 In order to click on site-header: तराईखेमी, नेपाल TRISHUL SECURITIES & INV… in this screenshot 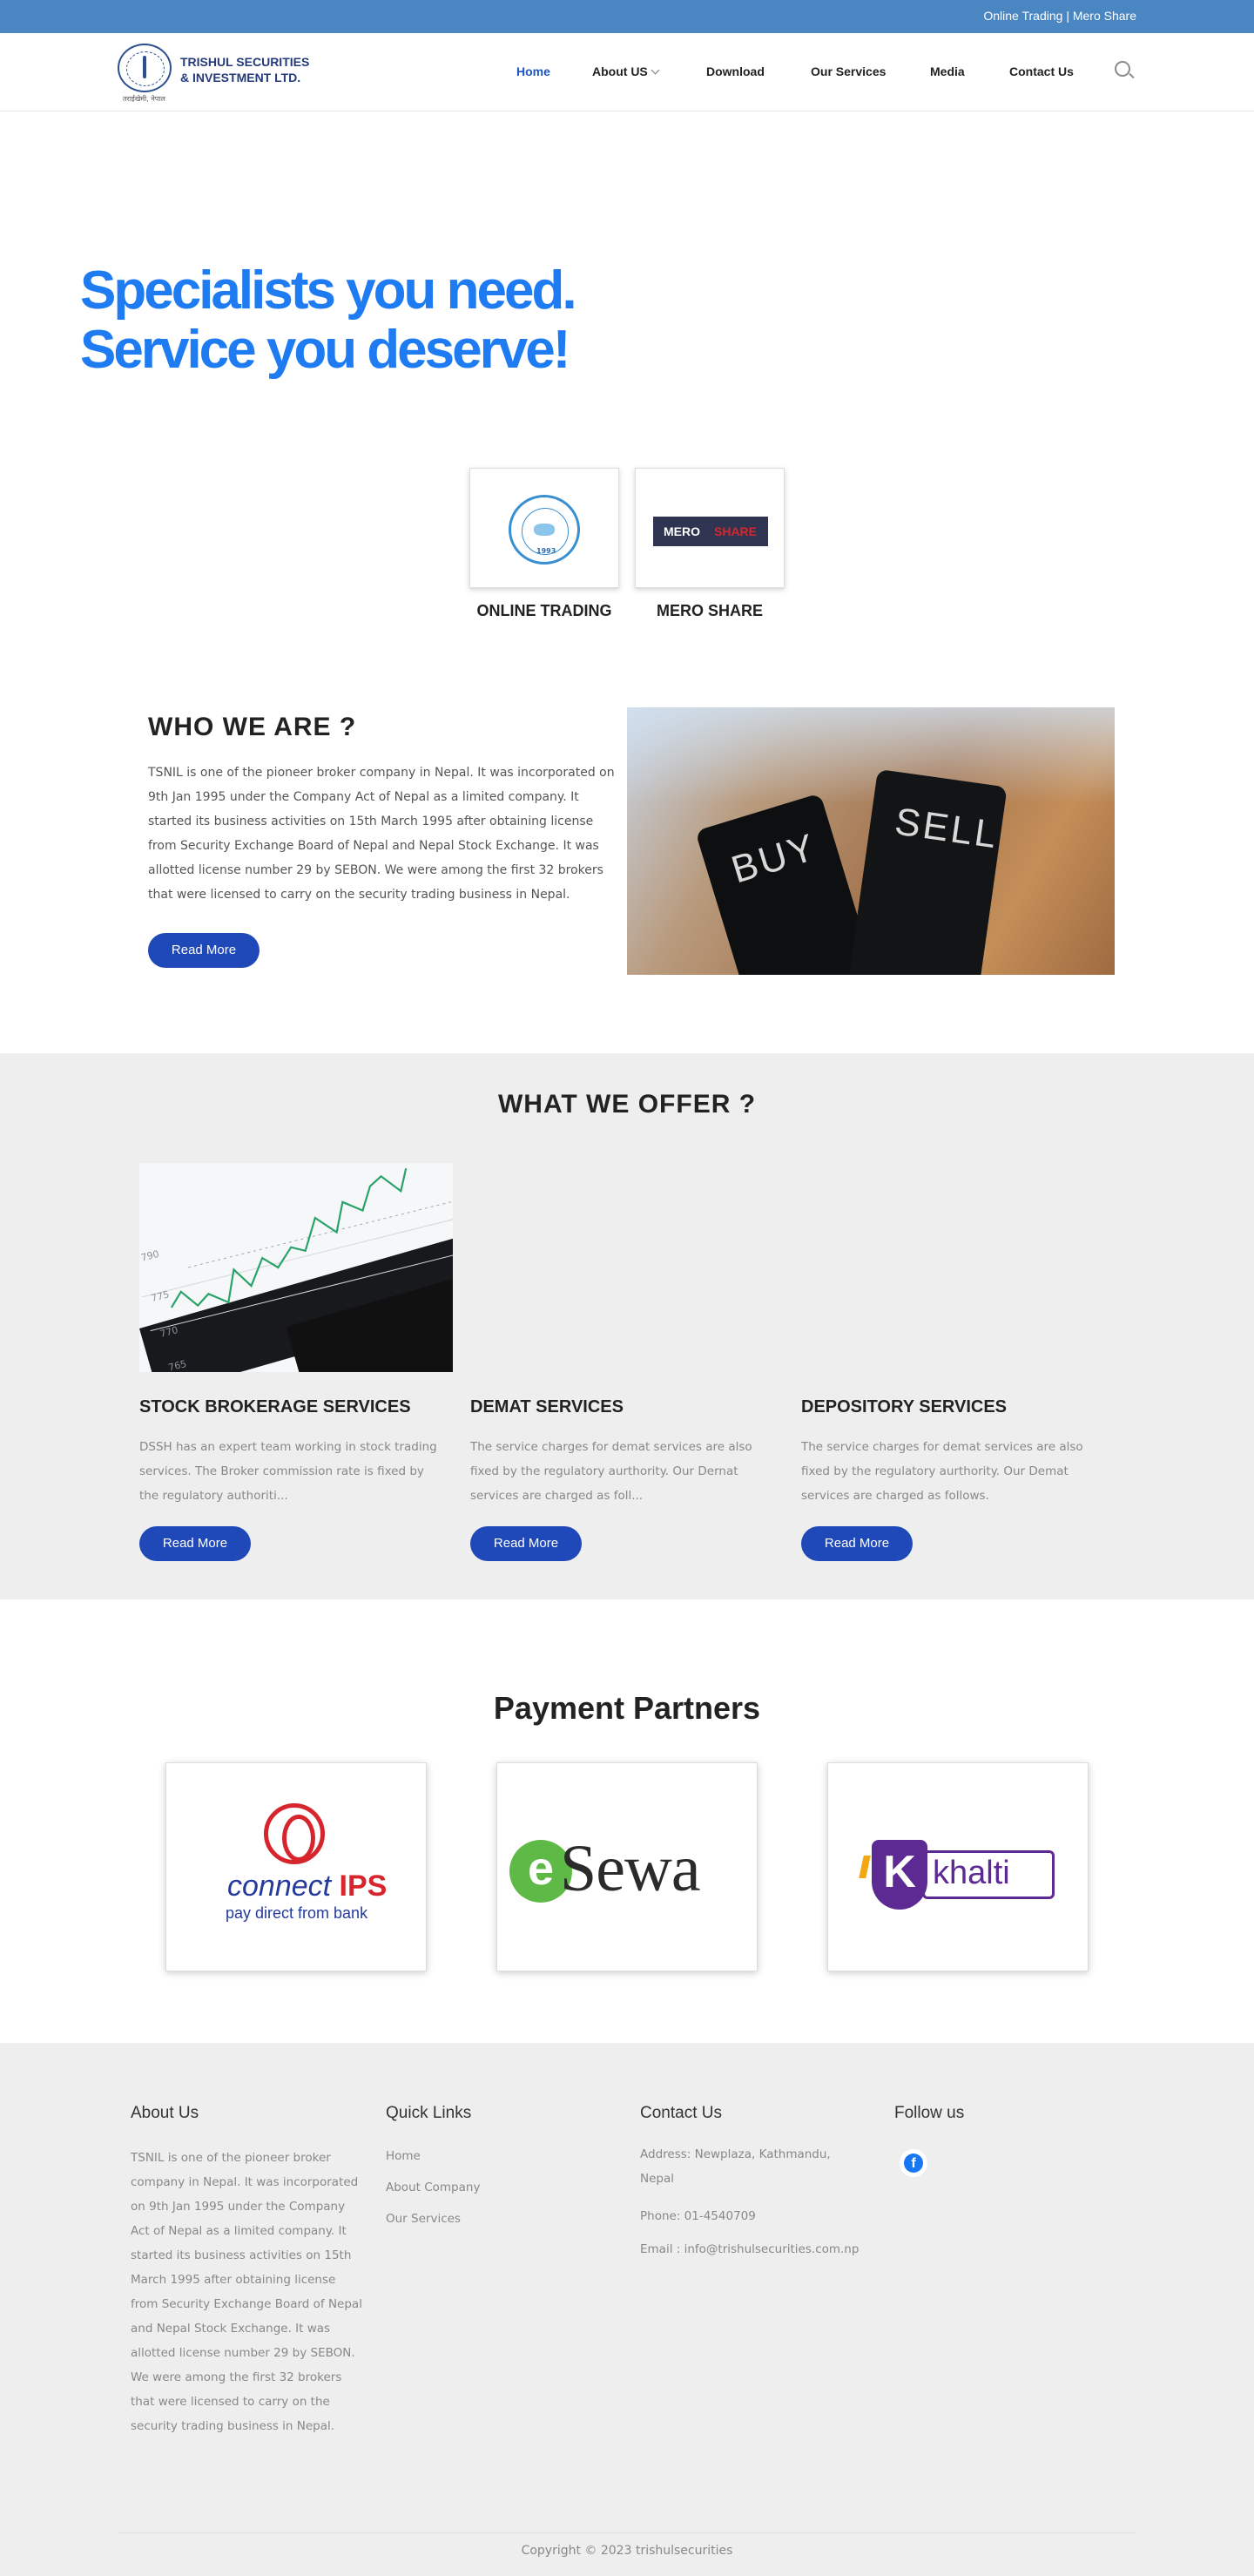, I will do `click(627, 72)`.